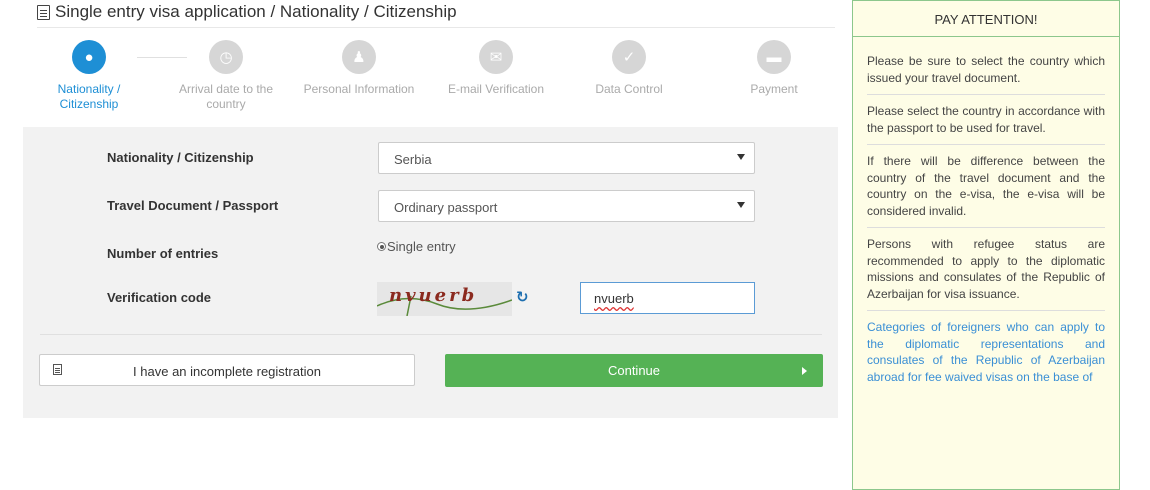 This screenshot has height=490, width=1150. I want to click on incomplete-registration-button: I have an incomplete registration, so click(227, 370).